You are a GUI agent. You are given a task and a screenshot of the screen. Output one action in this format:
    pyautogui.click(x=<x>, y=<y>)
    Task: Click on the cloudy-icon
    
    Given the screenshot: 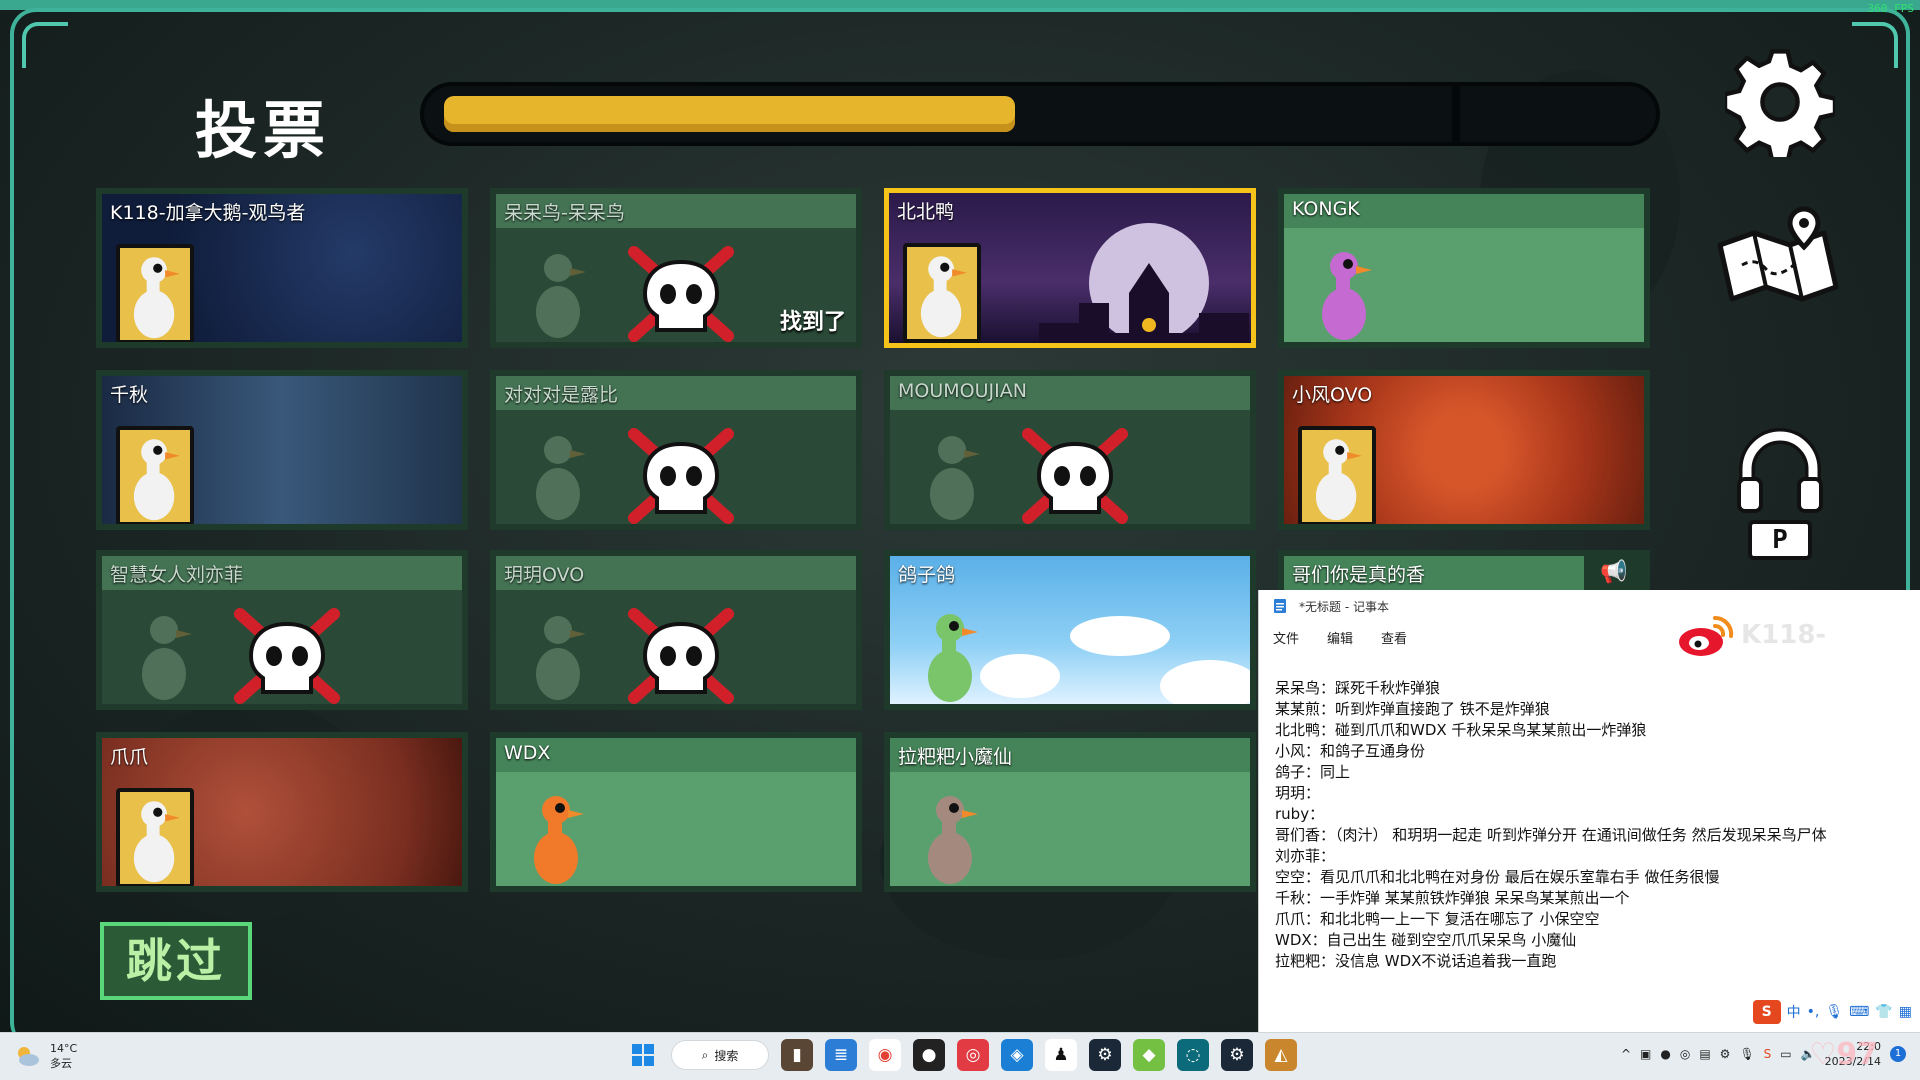 What is the action you would take?
    pyautogui.click(x=28, y=1056)
    